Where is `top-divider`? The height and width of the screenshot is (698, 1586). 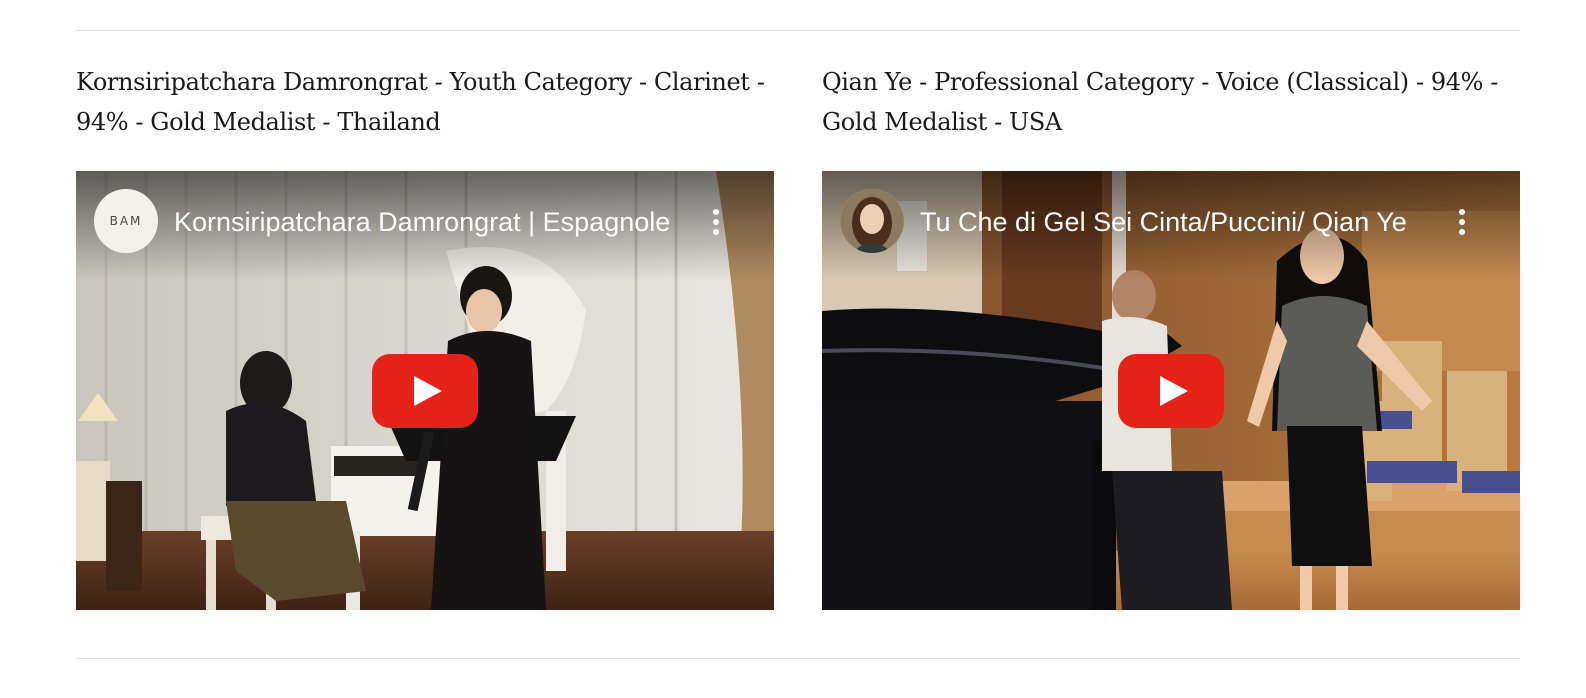
top-divider is located at coordinates (798, 30).